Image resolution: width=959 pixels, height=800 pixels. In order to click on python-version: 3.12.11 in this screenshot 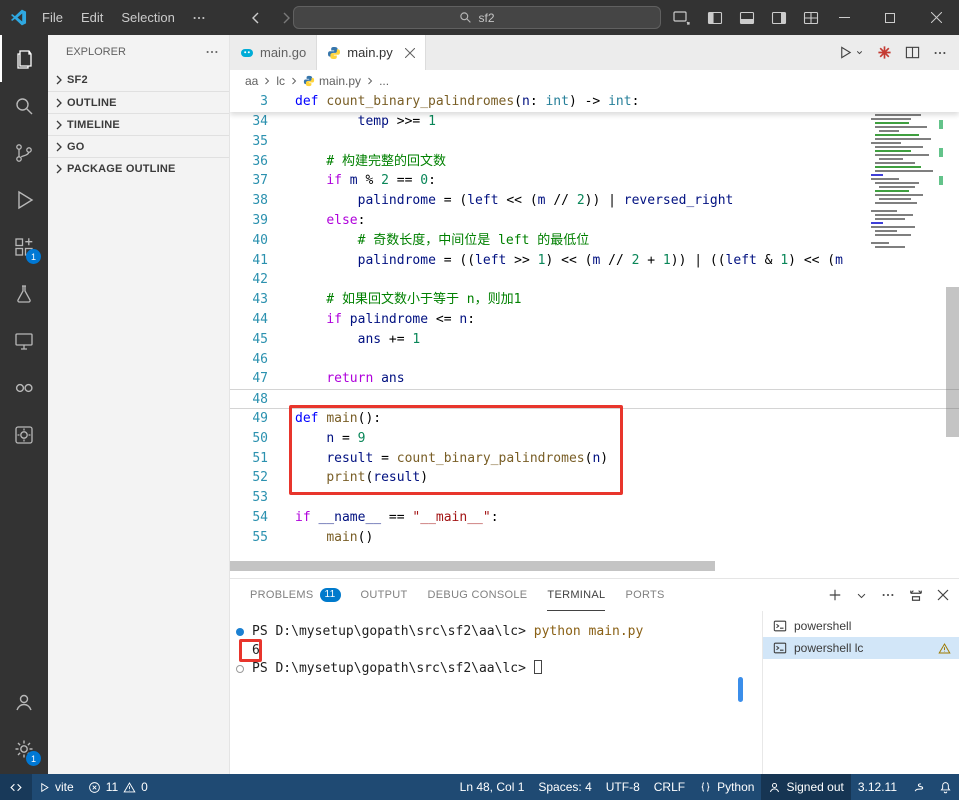, I will do `click(877, 787)`.